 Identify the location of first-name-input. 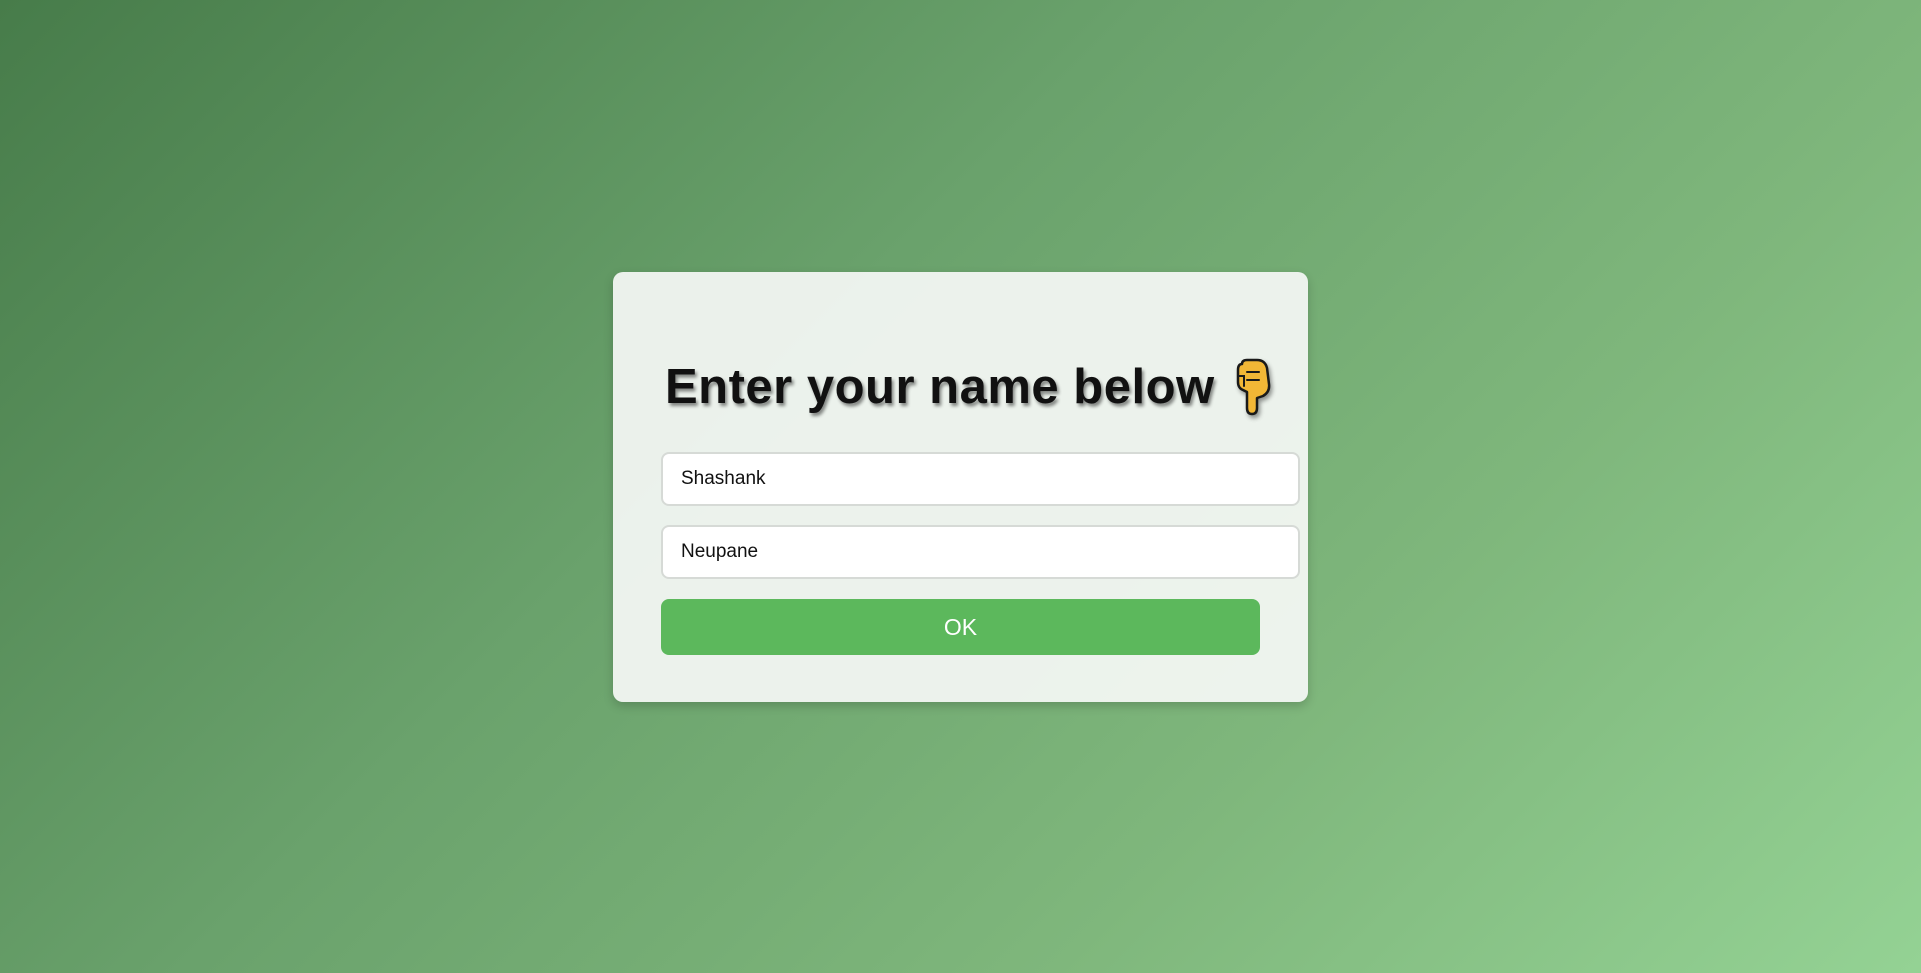
(980, 479).